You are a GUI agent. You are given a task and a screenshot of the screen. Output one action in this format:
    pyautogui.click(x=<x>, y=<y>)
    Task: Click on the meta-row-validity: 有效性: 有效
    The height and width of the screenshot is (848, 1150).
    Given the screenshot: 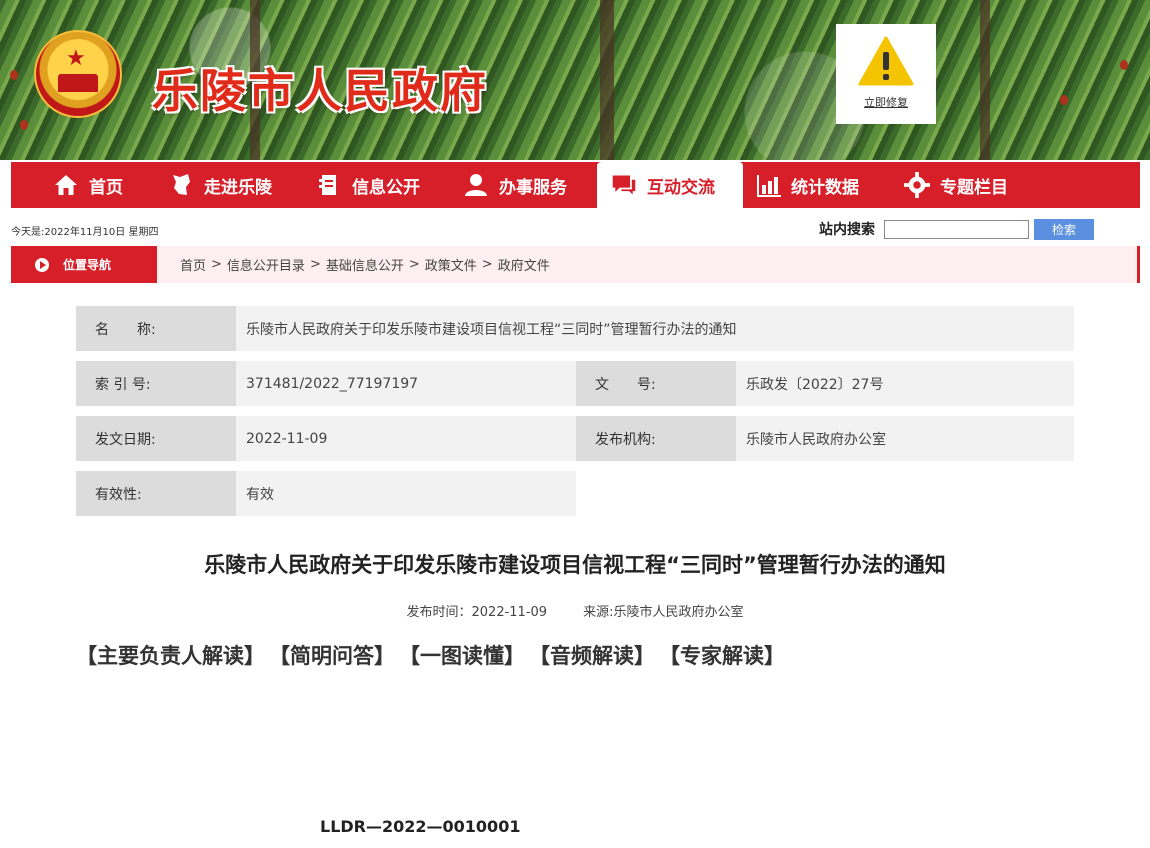 What is the action you would take?
    pyautogui.click(x=326, y=493)
    